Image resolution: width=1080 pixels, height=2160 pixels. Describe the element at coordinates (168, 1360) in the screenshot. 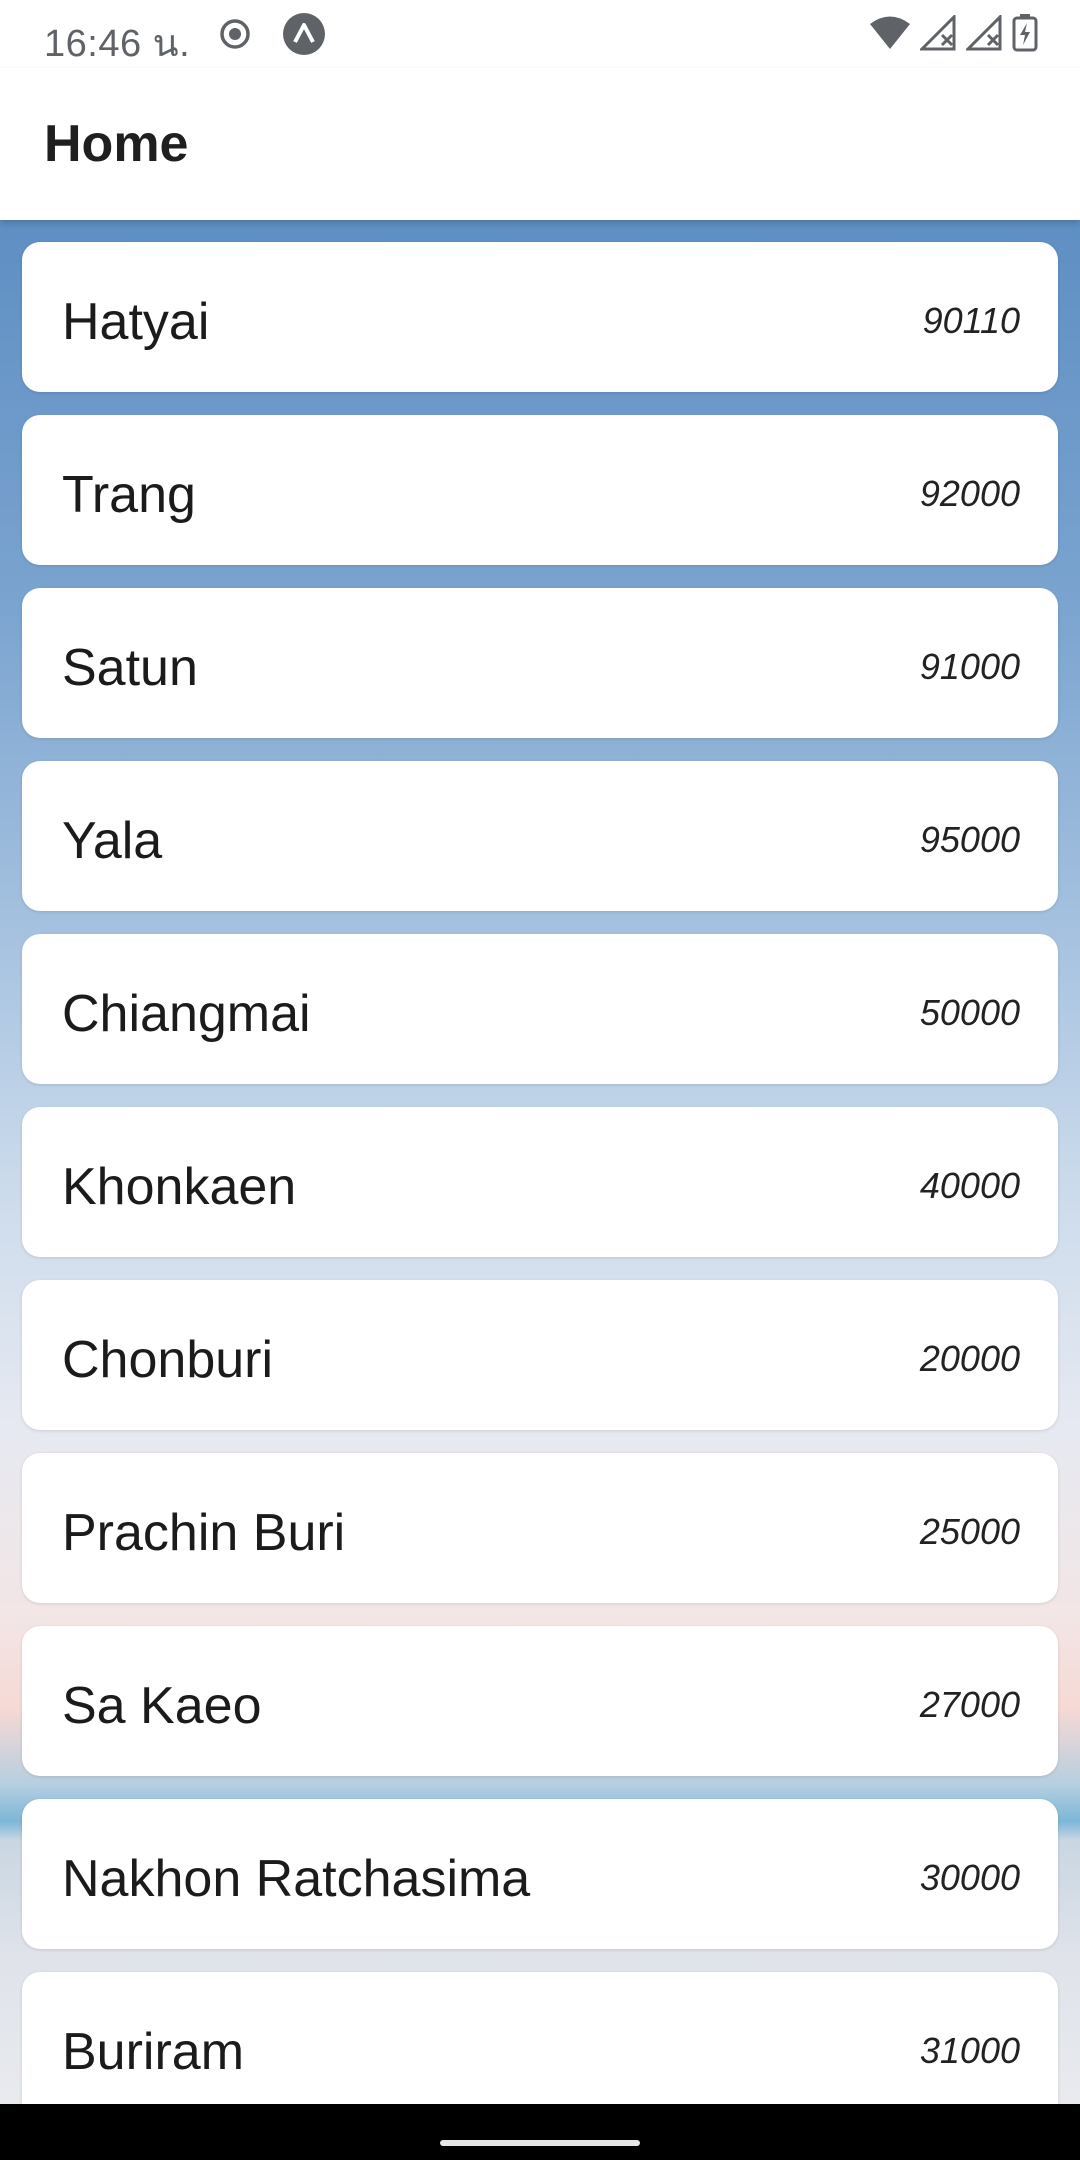

I see `list-item-name: Chonburi` at that location.